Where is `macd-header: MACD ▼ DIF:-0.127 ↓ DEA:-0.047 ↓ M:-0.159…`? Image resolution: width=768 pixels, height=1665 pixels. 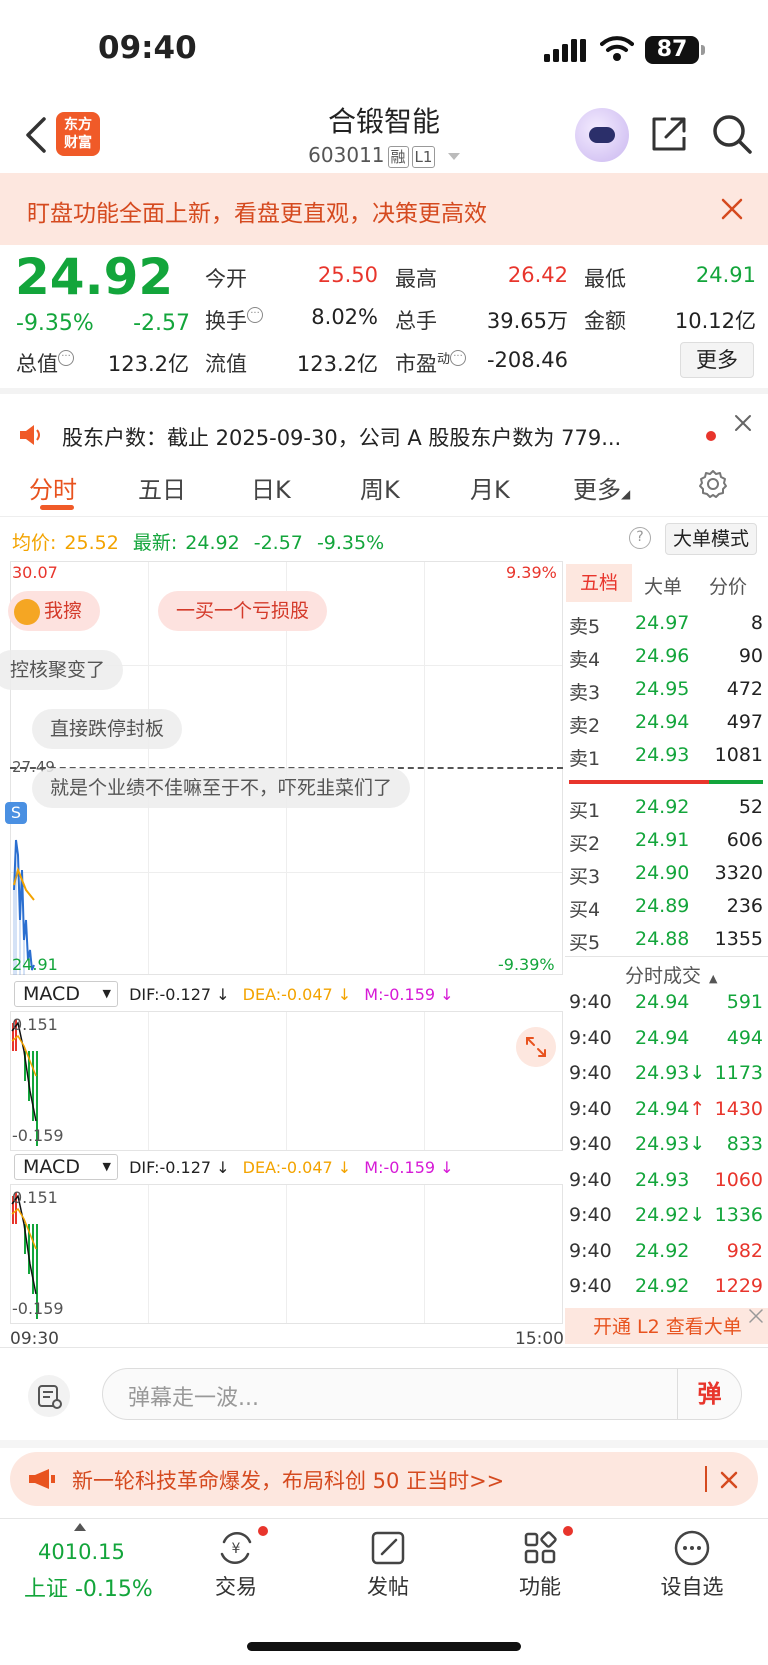
macd-header: MACD ▼ DIF:-0.127 ↓ DEA:-0.047 ↓ M:-0.159… is located at coordinates (234, 994).